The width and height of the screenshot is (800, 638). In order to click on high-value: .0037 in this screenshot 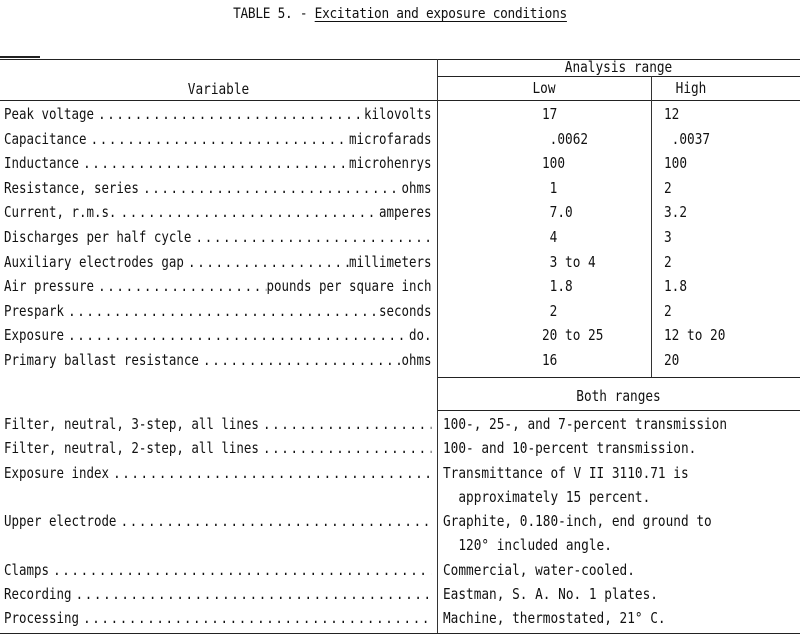, I will do `click(687, 138)`.